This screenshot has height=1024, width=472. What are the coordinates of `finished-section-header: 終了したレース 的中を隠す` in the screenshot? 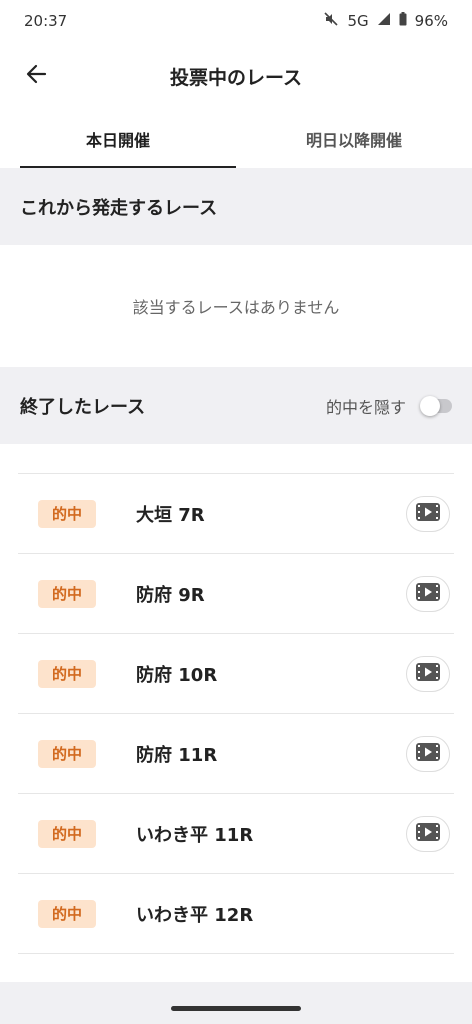 It's located at (236, 405).